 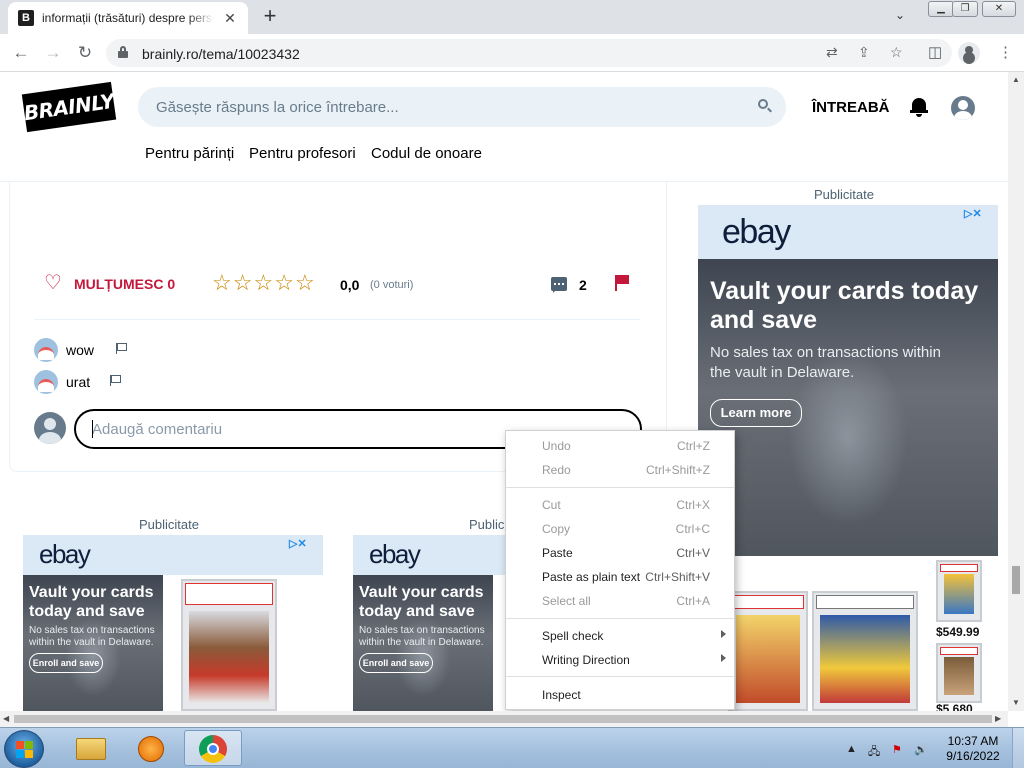 I want to click on comment-icon, so click(x=559, y=285).